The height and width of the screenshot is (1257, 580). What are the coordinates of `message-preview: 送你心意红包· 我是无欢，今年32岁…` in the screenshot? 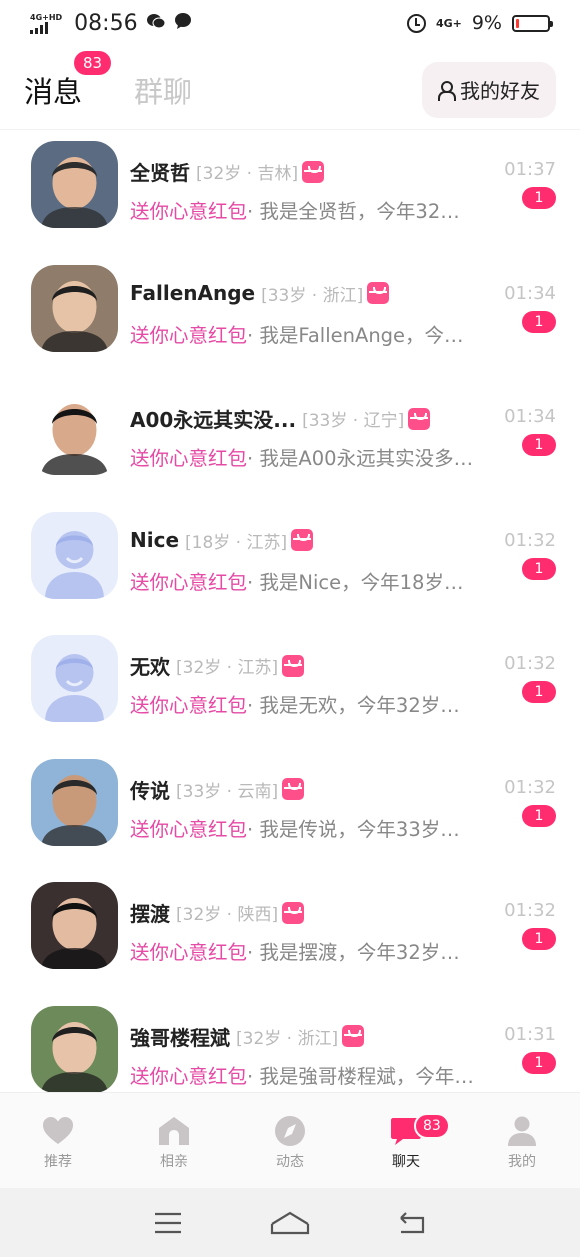 It's located at (295, 703).